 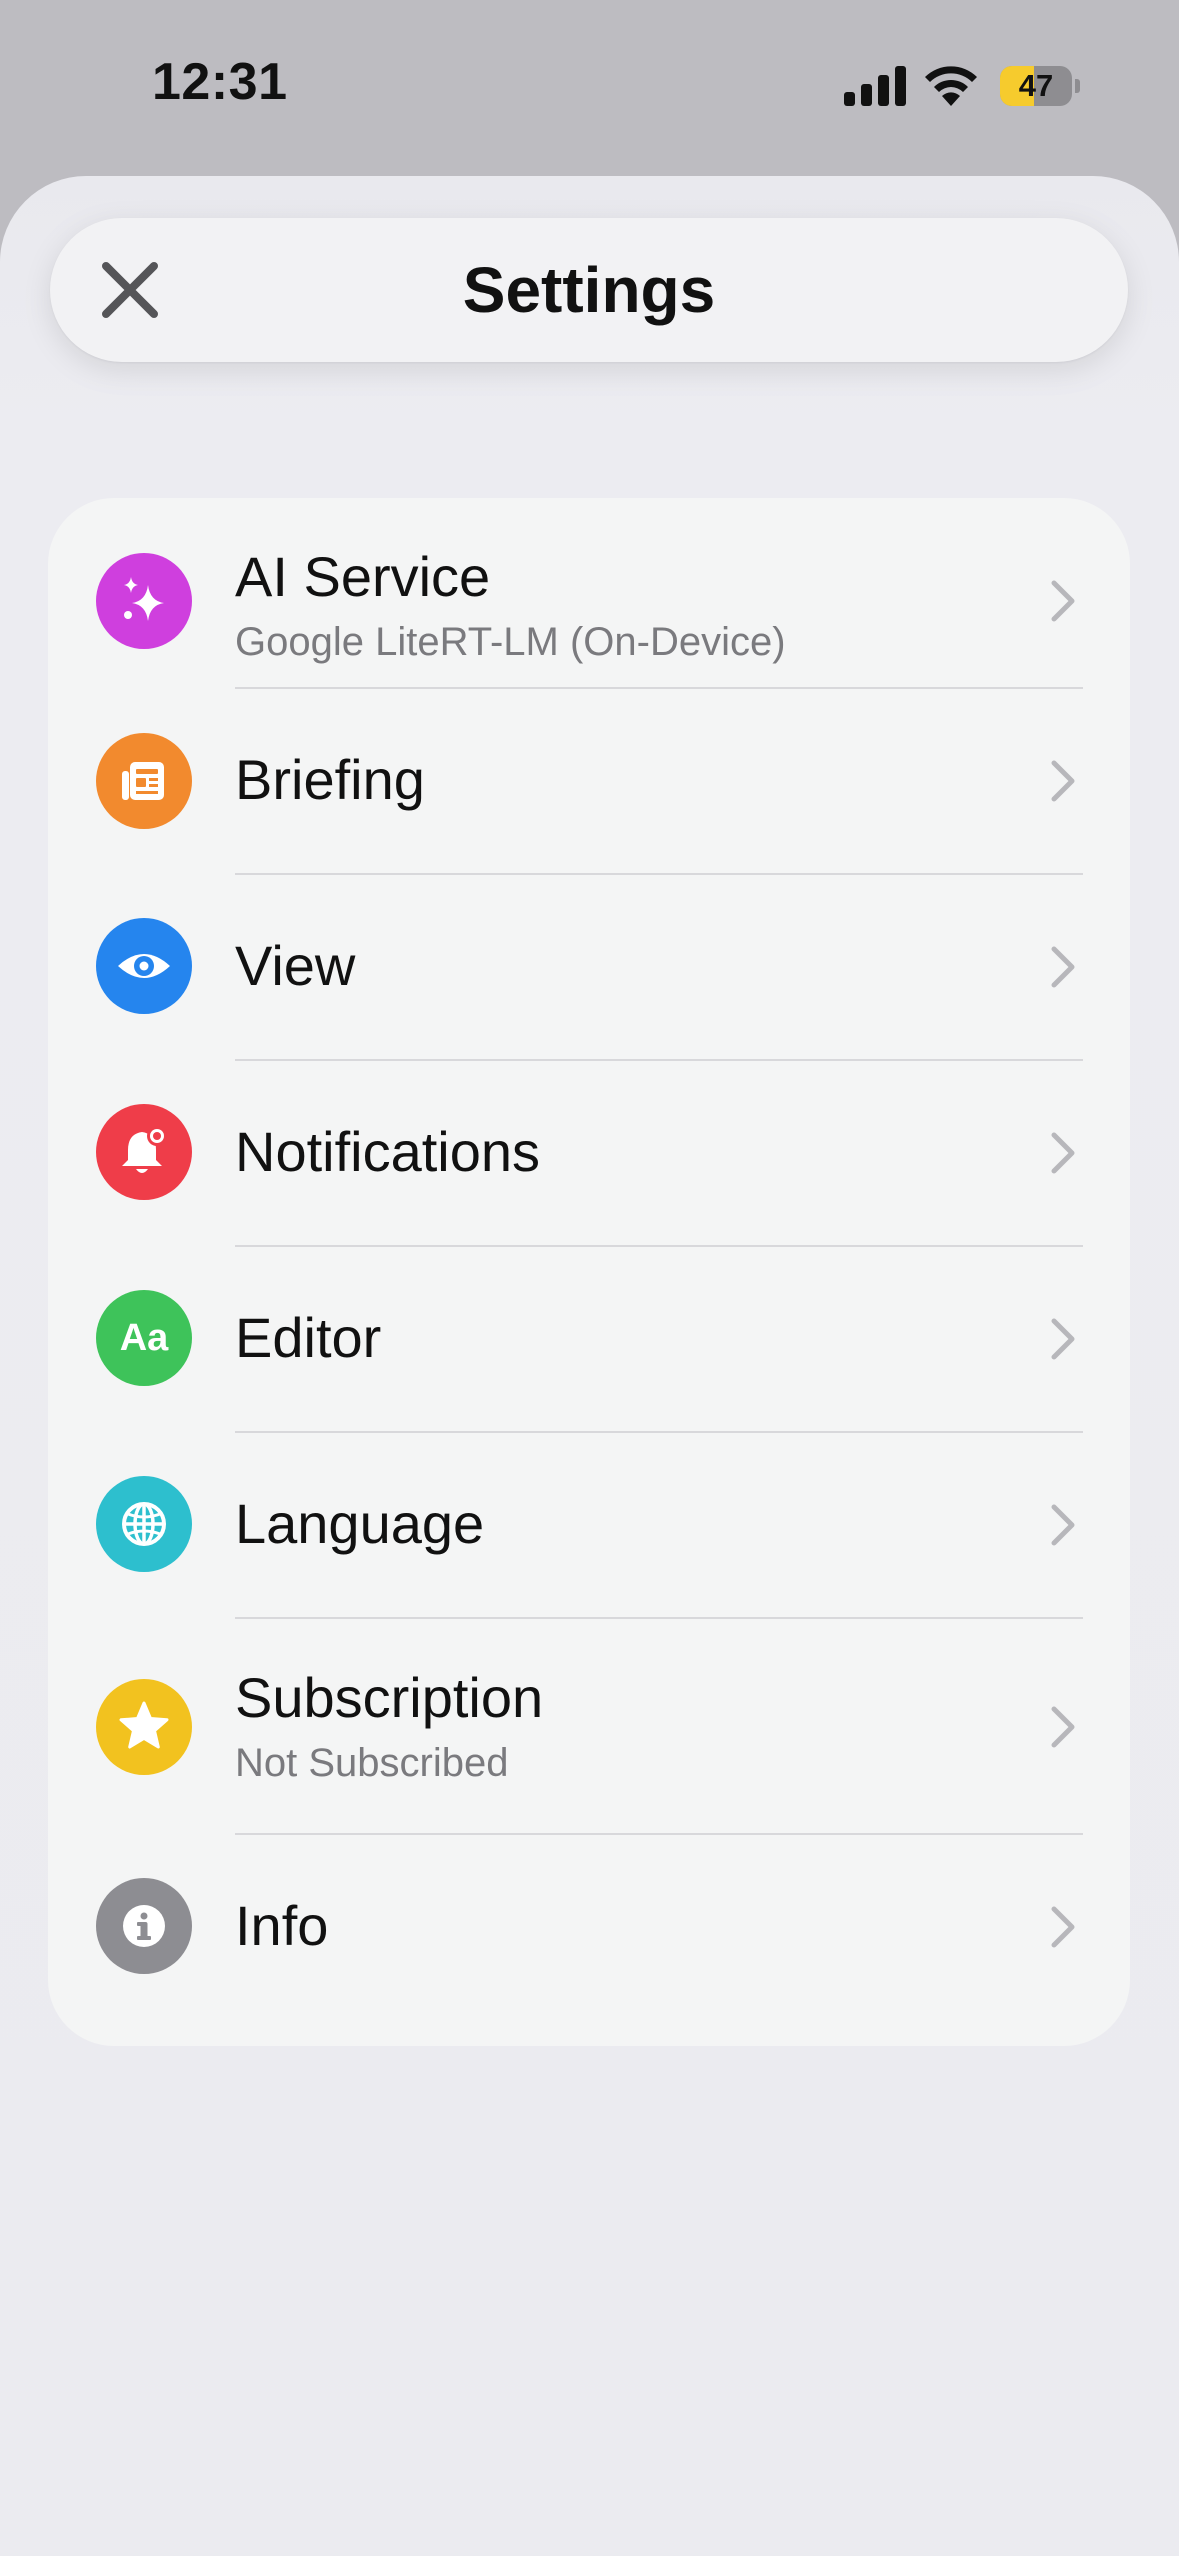 What do you see at coordinates (589, 1153) in the screenshot?
I see `settings-row-notifications: Notifications` at bounding box center [589, 1153].